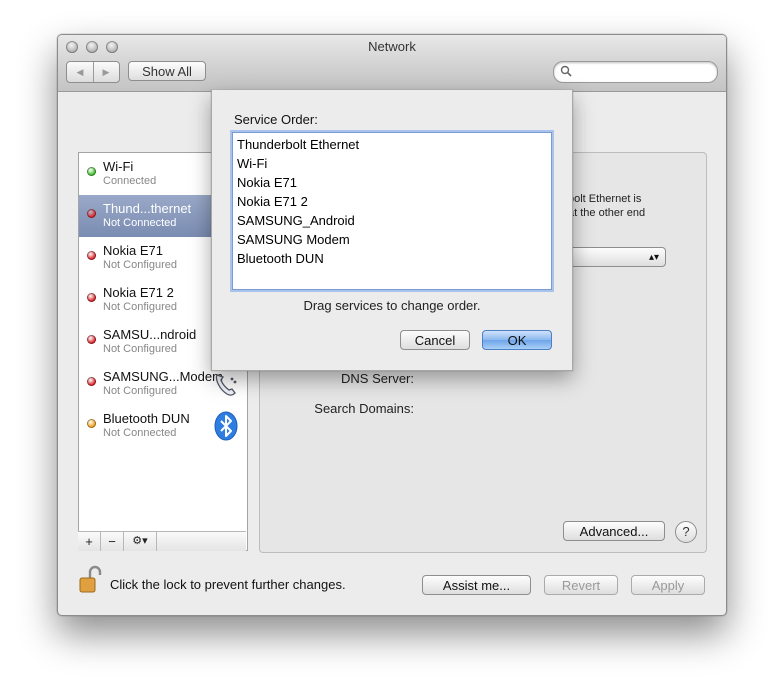 The height and width of the screenshot is (694, 782). I want to click on drag-hint: Drag services to change order., so click(392, 305).